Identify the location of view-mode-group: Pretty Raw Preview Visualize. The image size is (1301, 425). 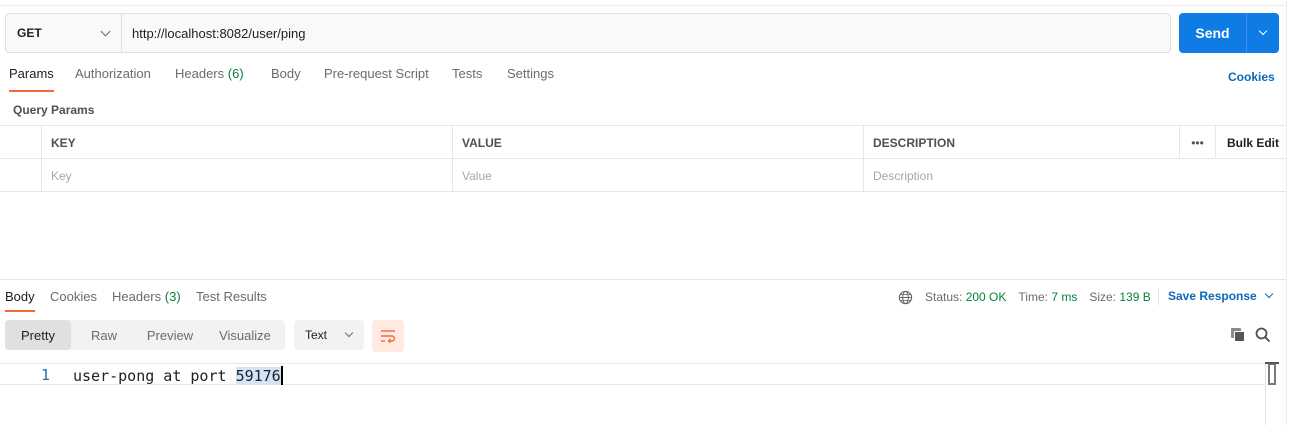
(145, 335).